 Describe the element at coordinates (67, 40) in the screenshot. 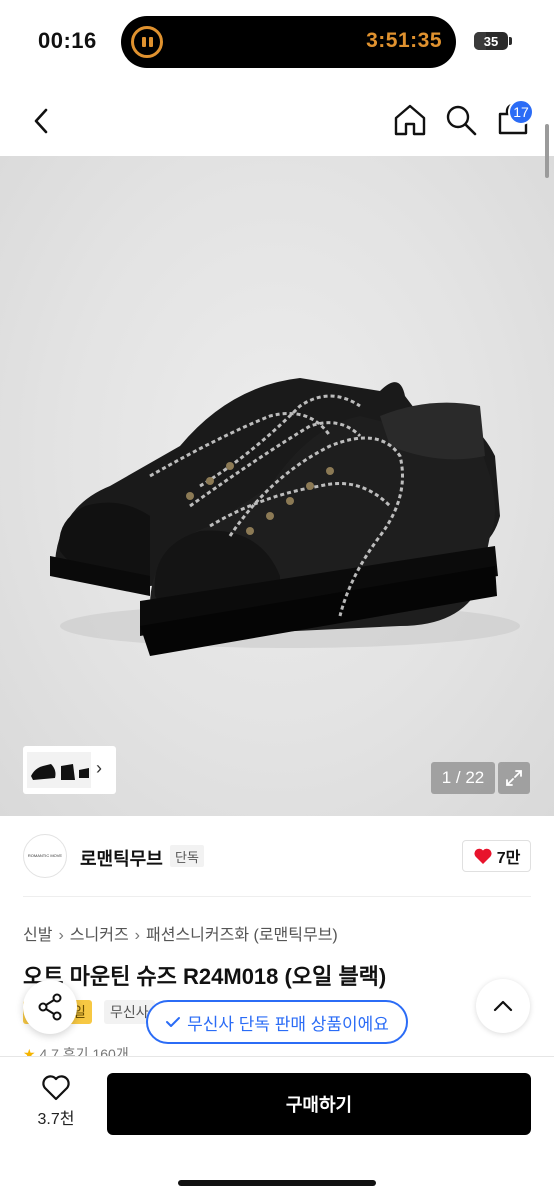

I see `status-time: 00:16` at that location.